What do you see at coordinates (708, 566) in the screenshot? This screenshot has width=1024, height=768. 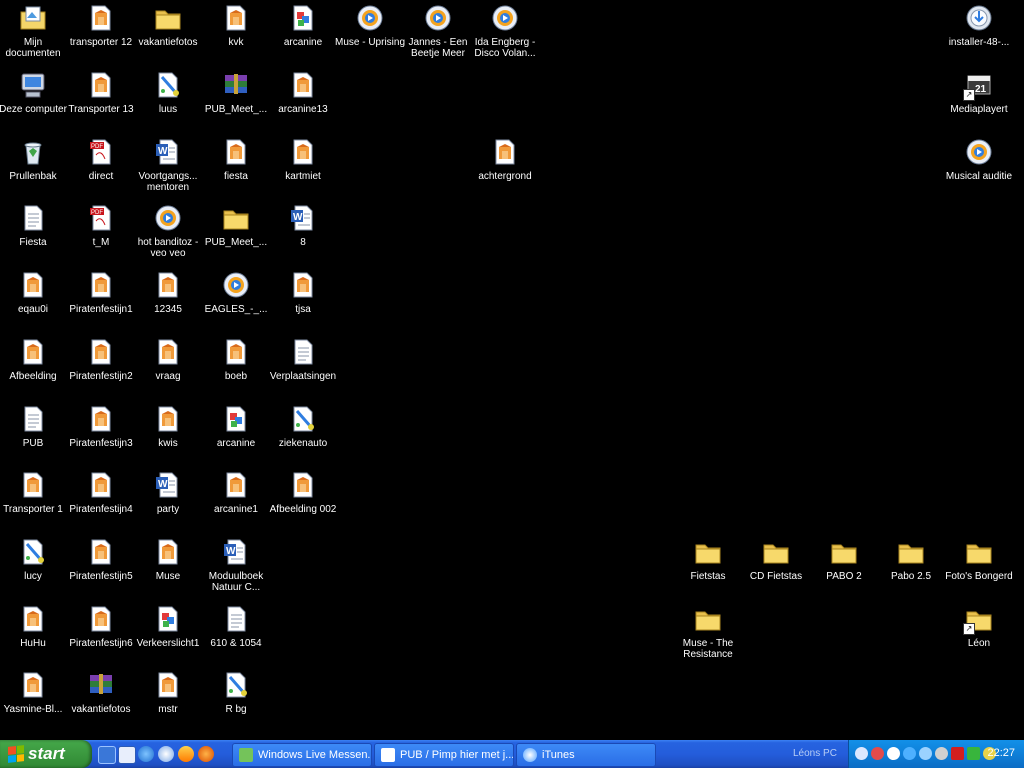 I see `desktop-icon: Fietstas` at bounding box center [708, 566].